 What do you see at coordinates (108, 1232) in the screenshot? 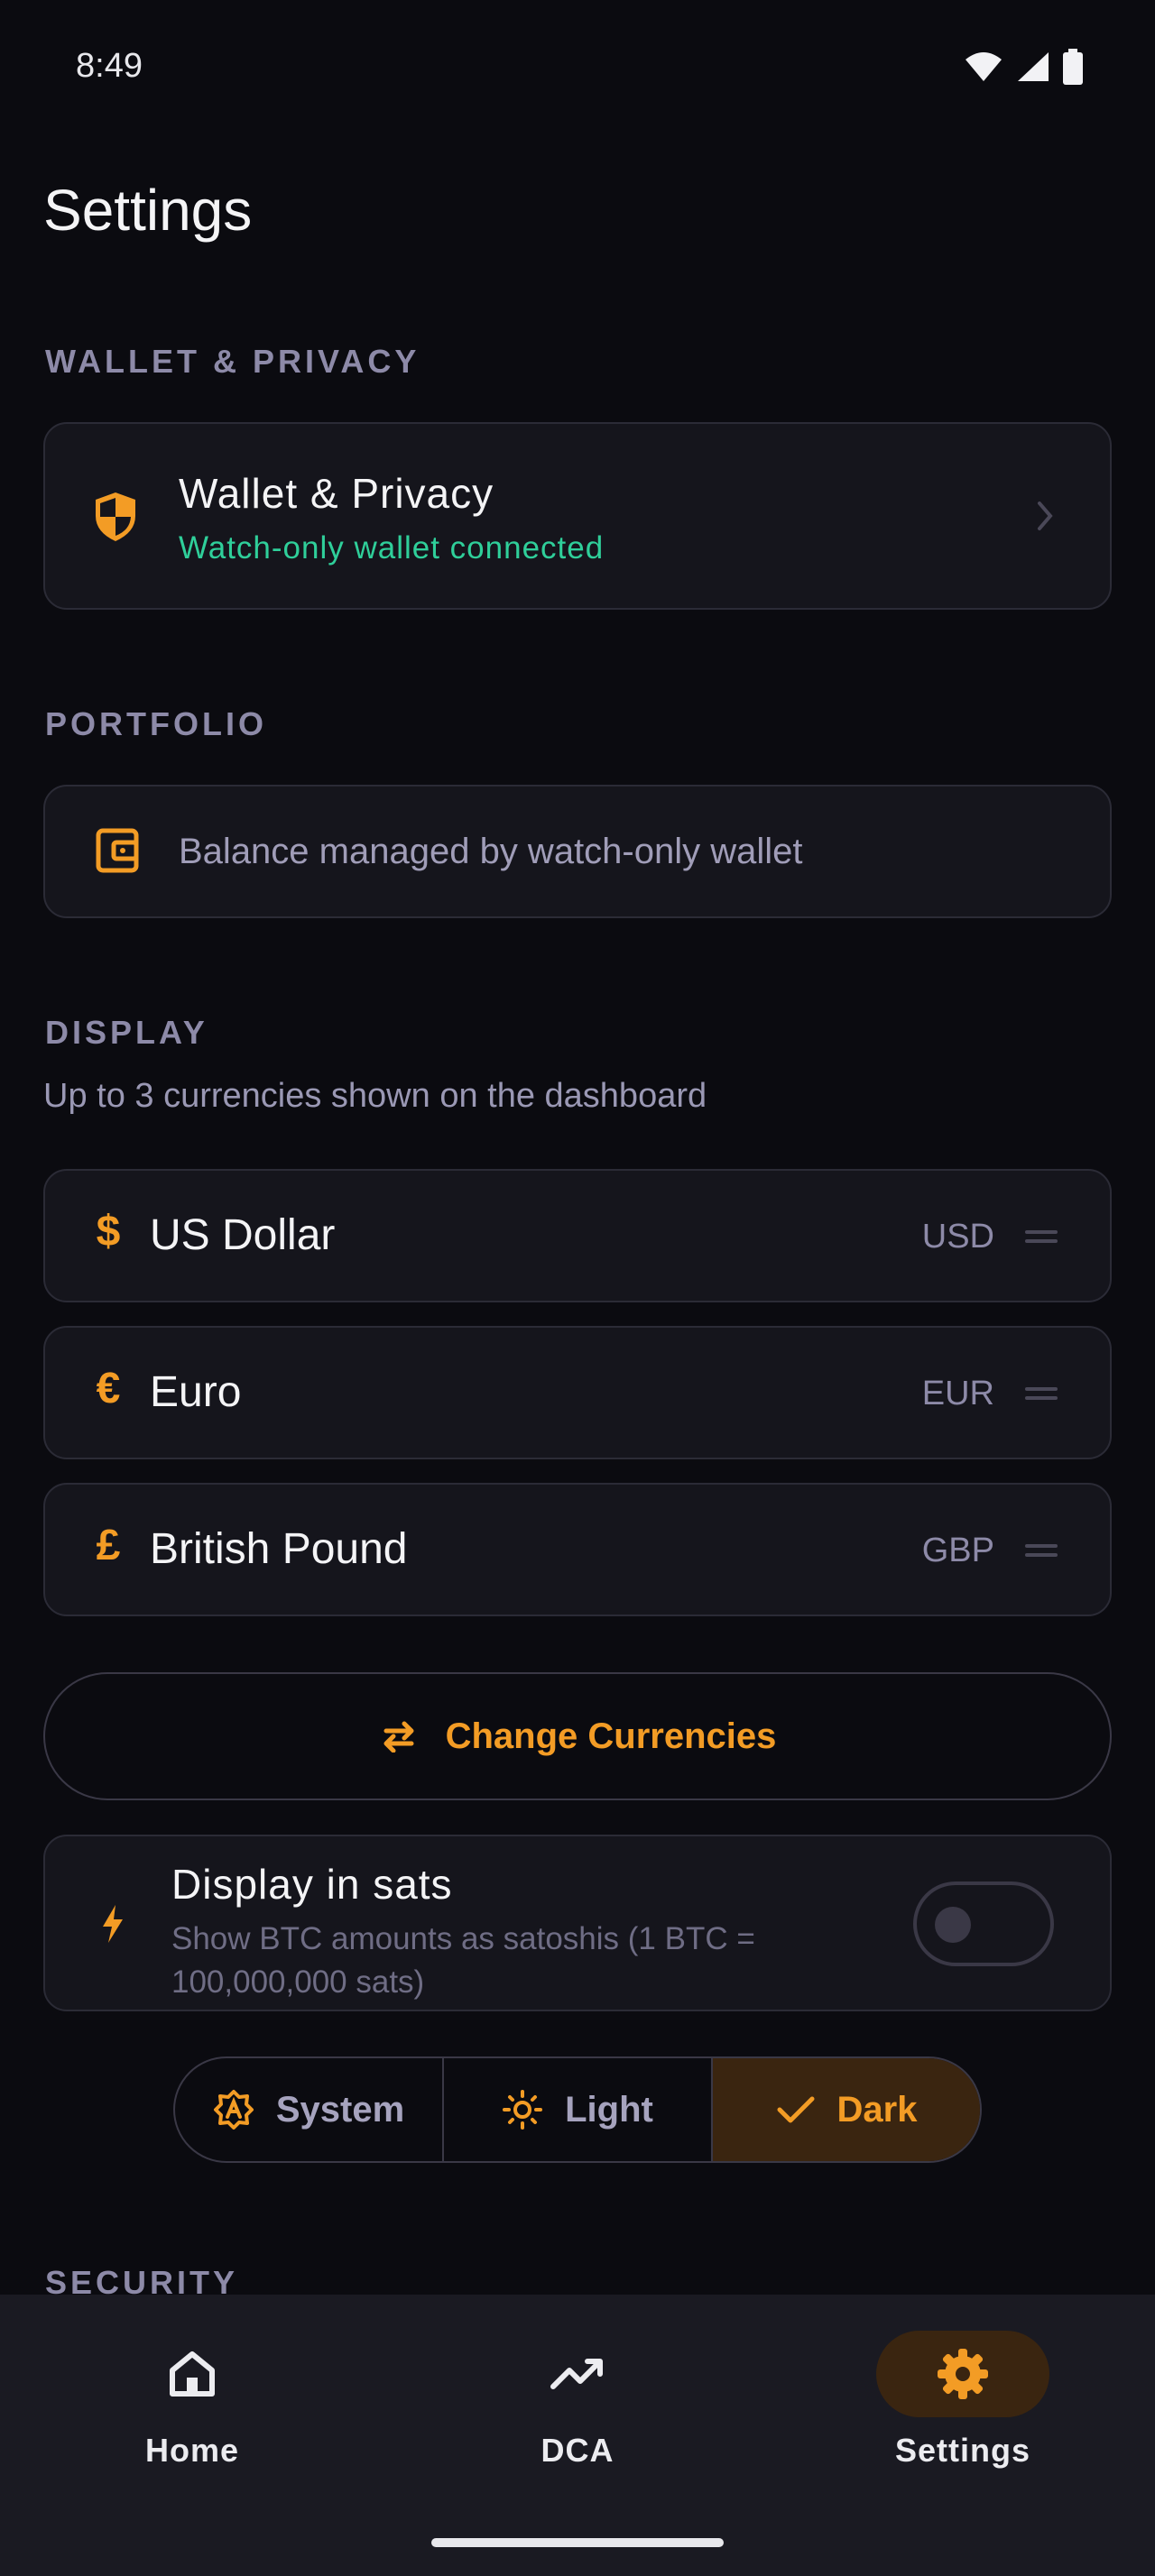
I see `dollar-icon: $` at bounding box center [108, 1232].